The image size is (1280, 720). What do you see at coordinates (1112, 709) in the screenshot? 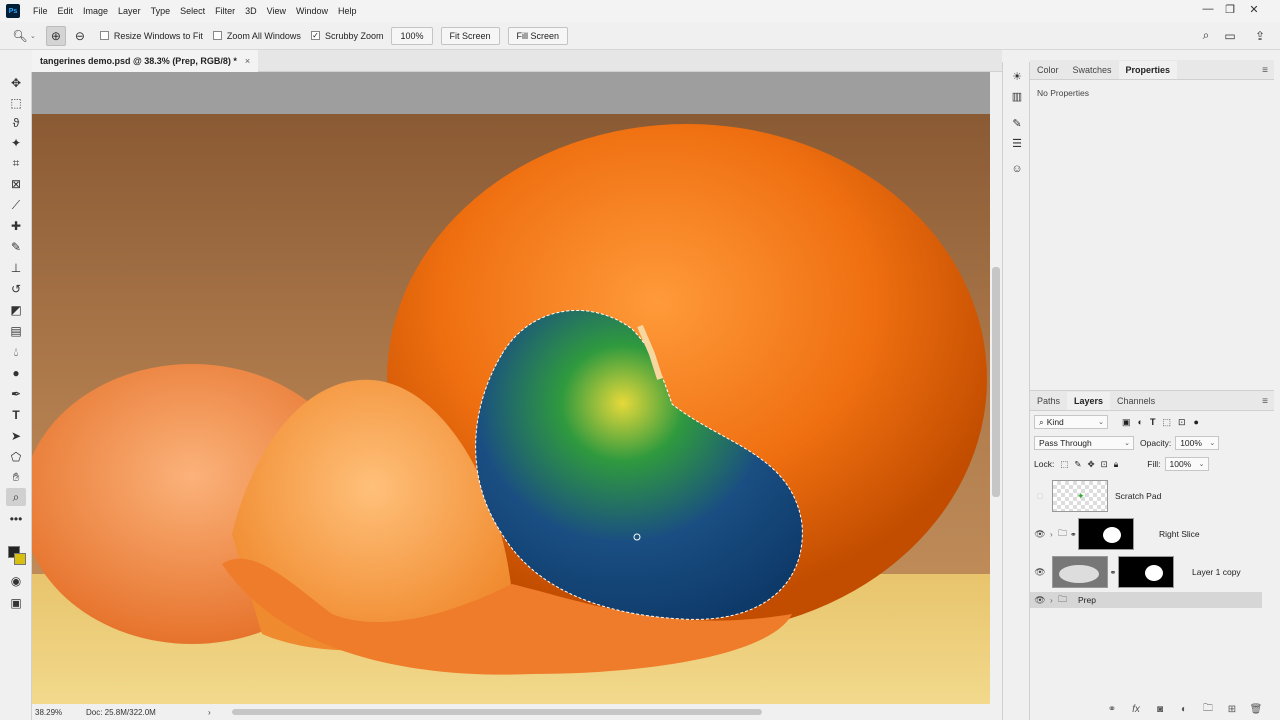
I see `link-layers-icon: ⚭` at bounding box center [1112, 709].